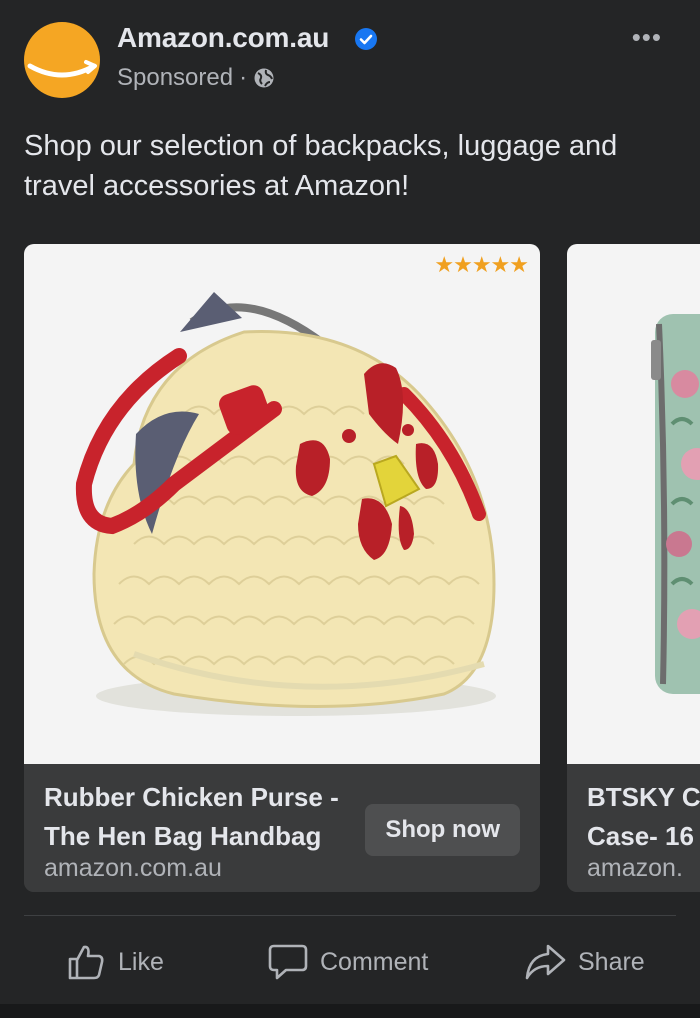 The image size is (700, 1018). What do you see at coordinates (350, 1011) in the screenshot?
I see `feed-separator` at bounding box center [350, 1011].